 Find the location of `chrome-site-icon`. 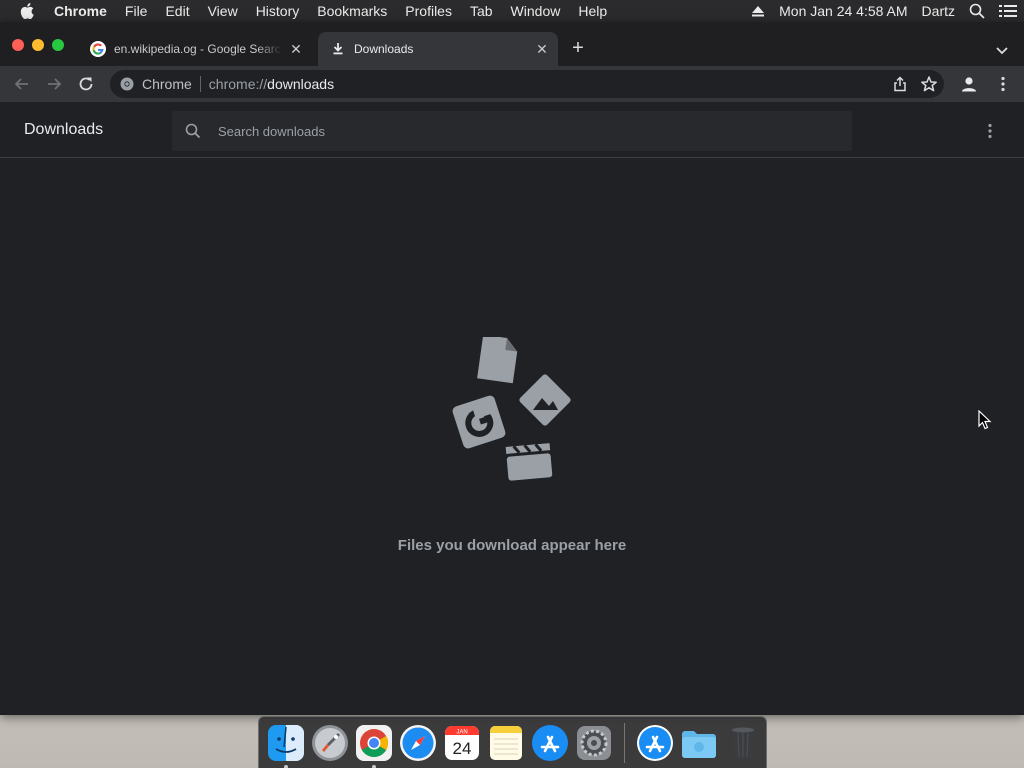

chrome-site-icon is located at coordinates (127, 84).